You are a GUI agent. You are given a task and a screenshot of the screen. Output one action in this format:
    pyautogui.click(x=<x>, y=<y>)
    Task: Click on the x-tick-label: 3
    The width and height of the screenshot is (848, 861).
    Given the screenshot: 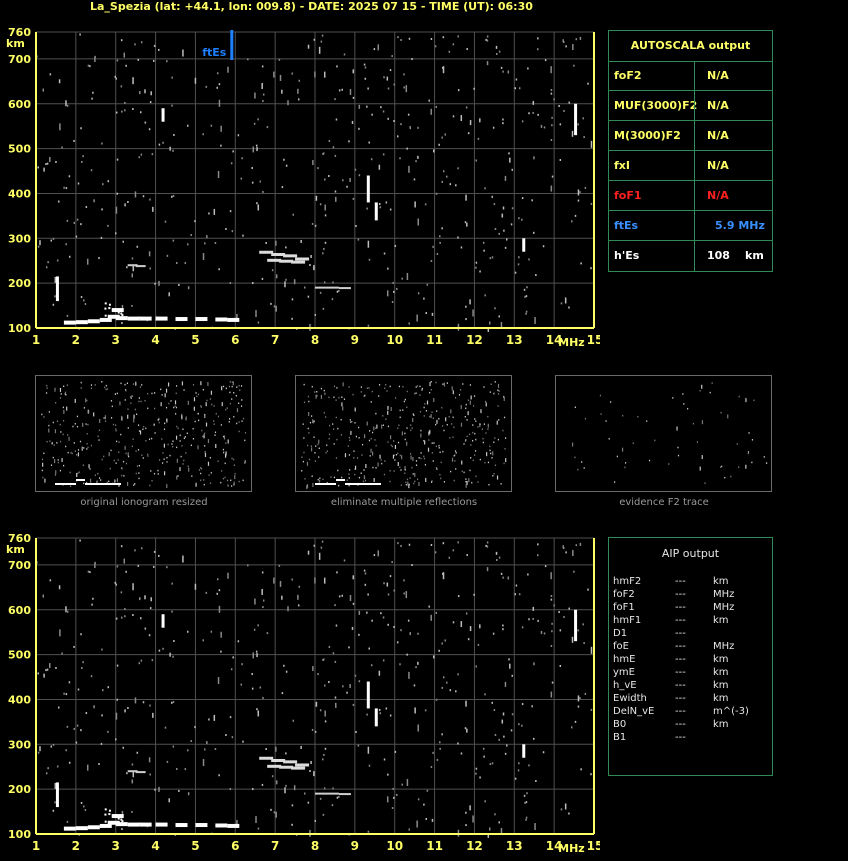 What is the action you would take?
    pyautogui.click(x=116, y=340)
    